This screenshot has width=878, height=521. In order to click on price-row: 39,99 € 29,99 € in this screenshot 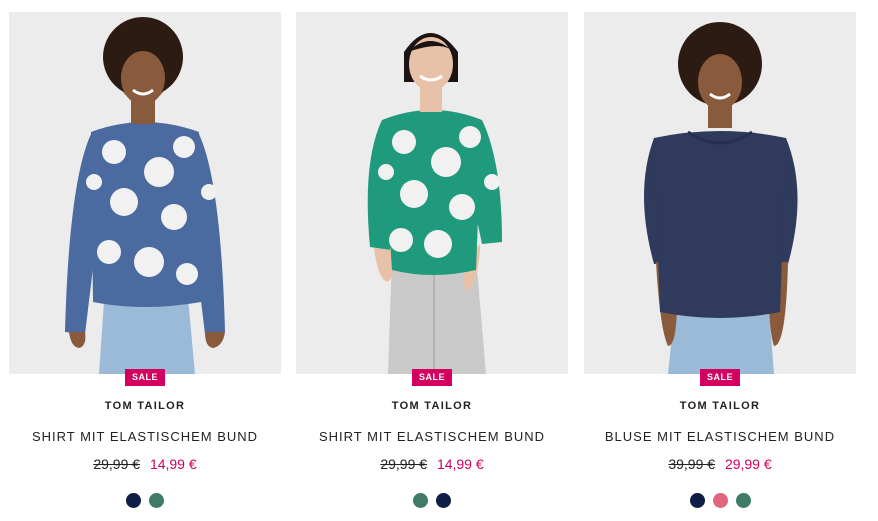, I will do `click(720, 464)`.